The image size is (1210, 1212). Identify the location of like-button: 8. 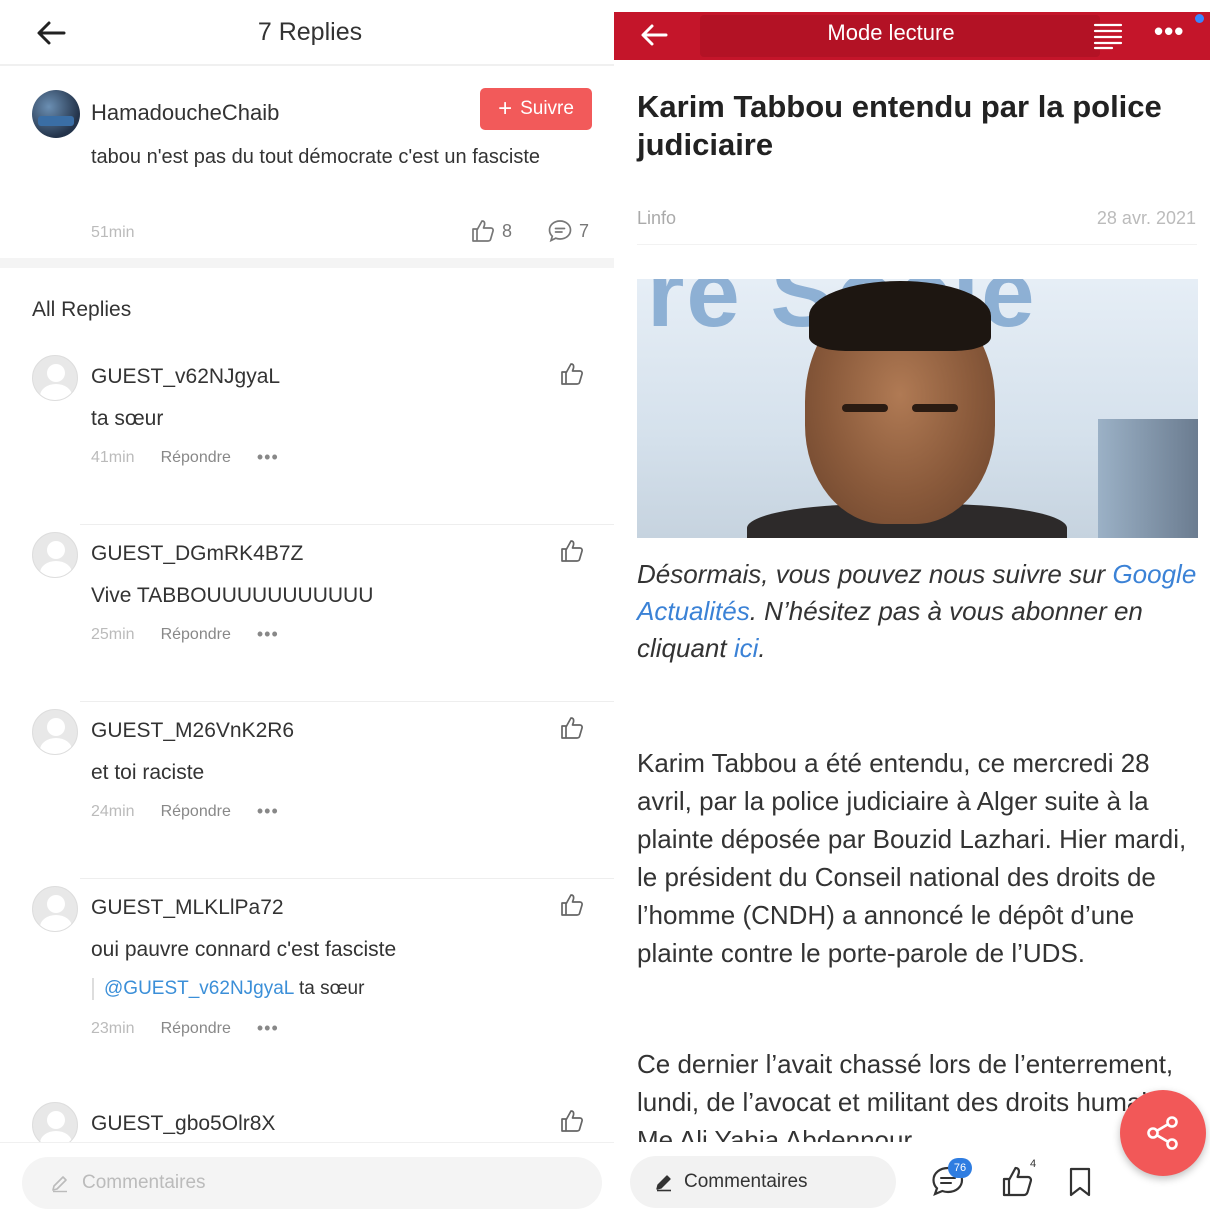
(491, 231).